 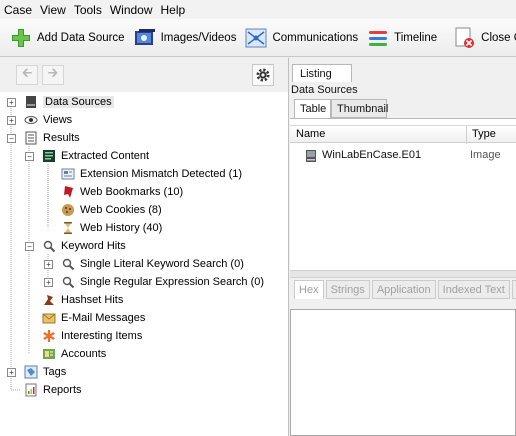 I want to click on accounts-icon, so click(x=49, y=354).